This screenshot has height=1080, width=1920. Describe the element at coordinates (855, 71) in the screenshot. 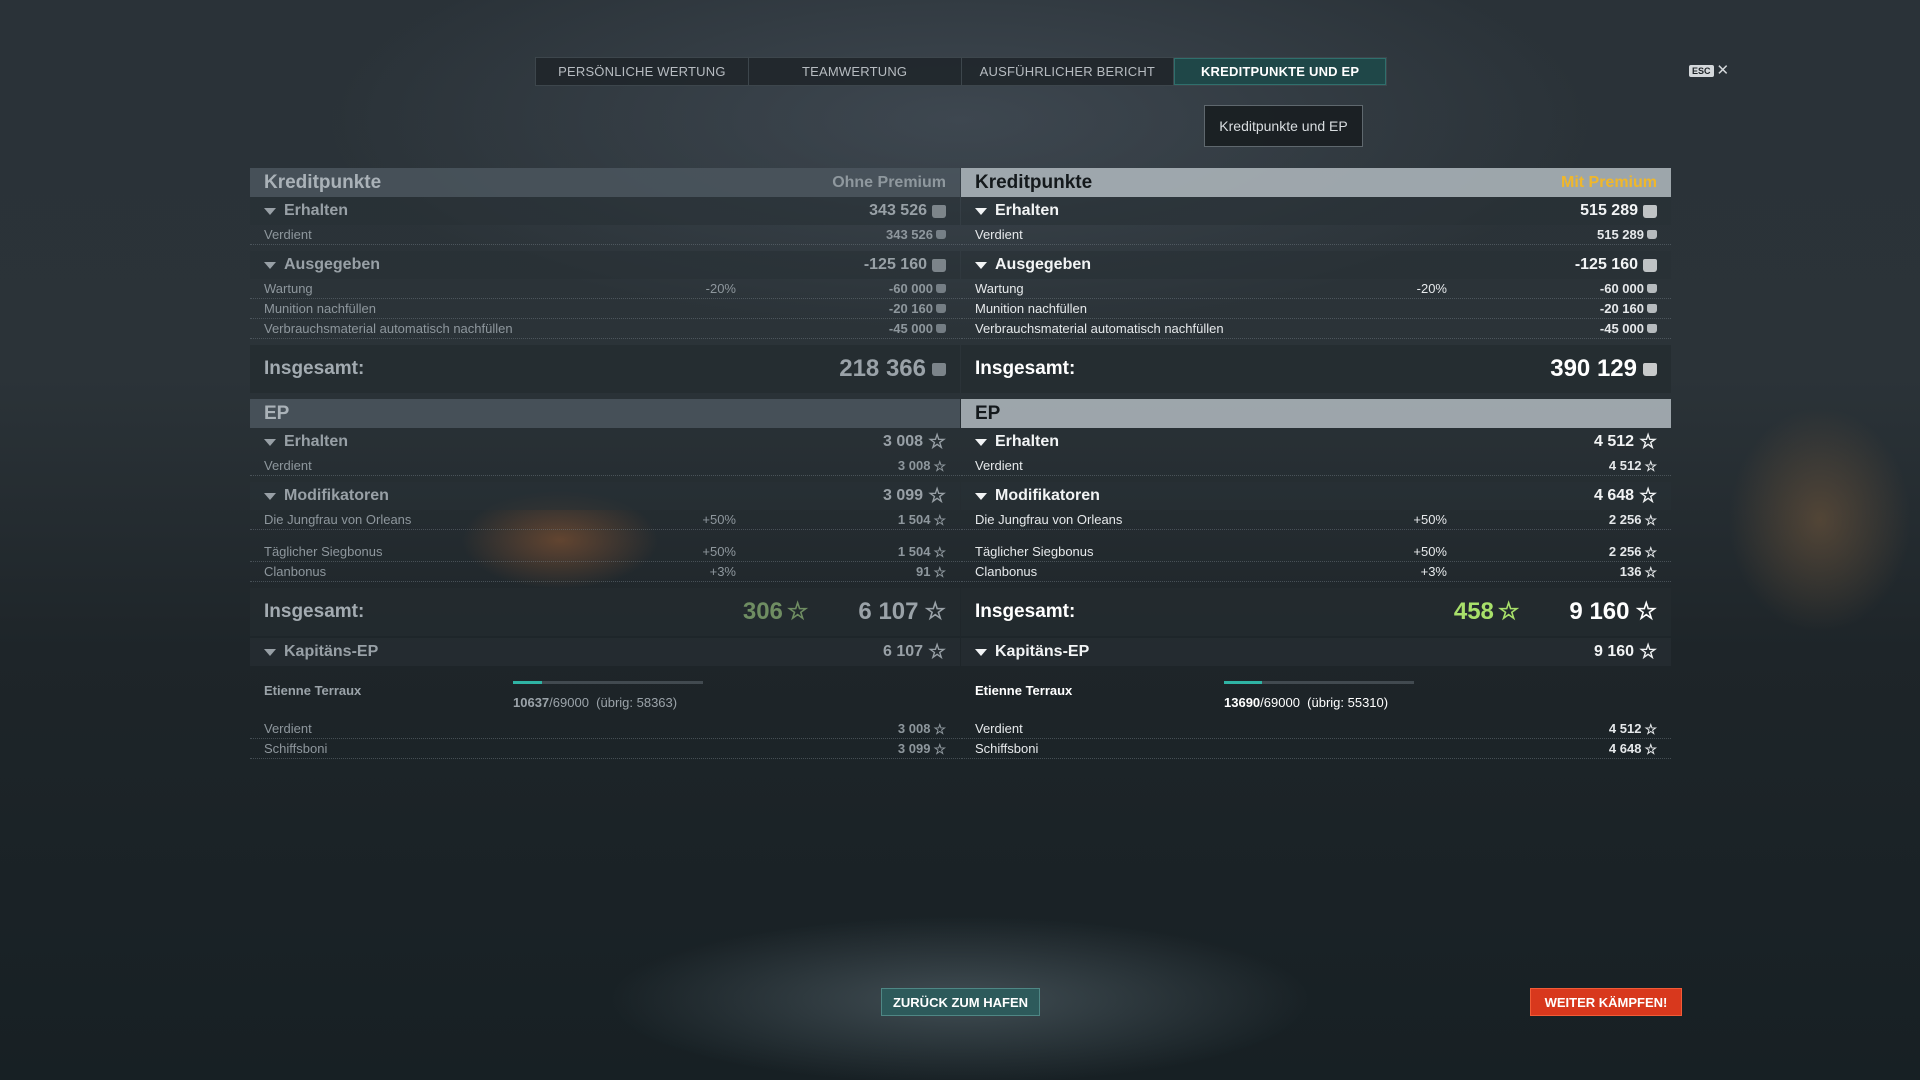

I see `tab-team-score: TEAMWERTUNG` at that location.